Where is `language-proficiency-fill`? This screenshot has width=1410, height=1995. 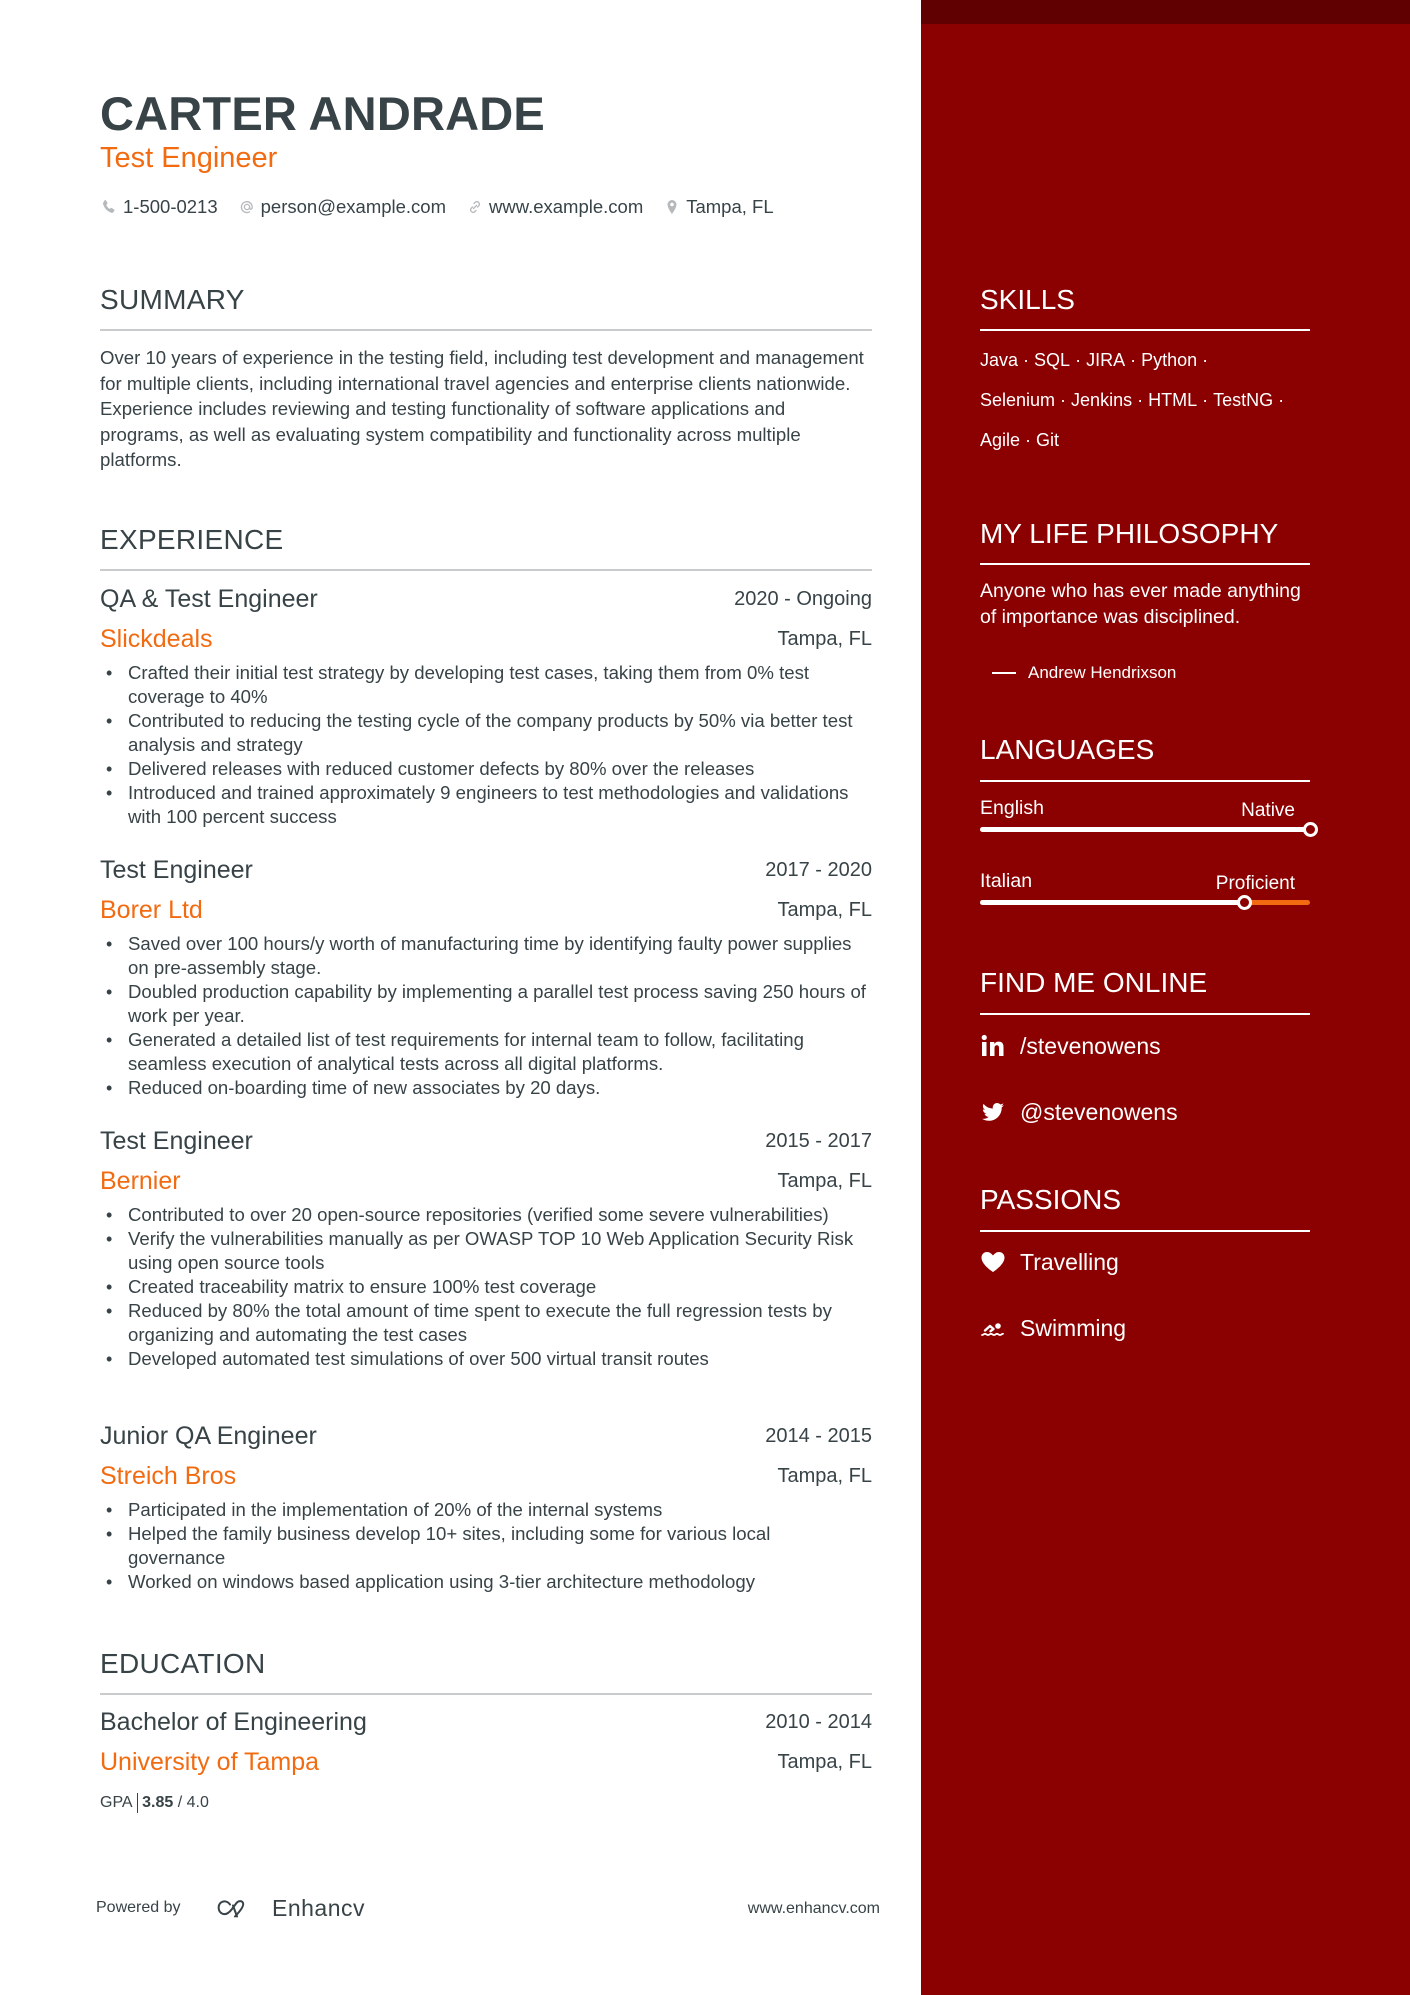
language-proficiency-fill is located at coordinates (1112, 902).